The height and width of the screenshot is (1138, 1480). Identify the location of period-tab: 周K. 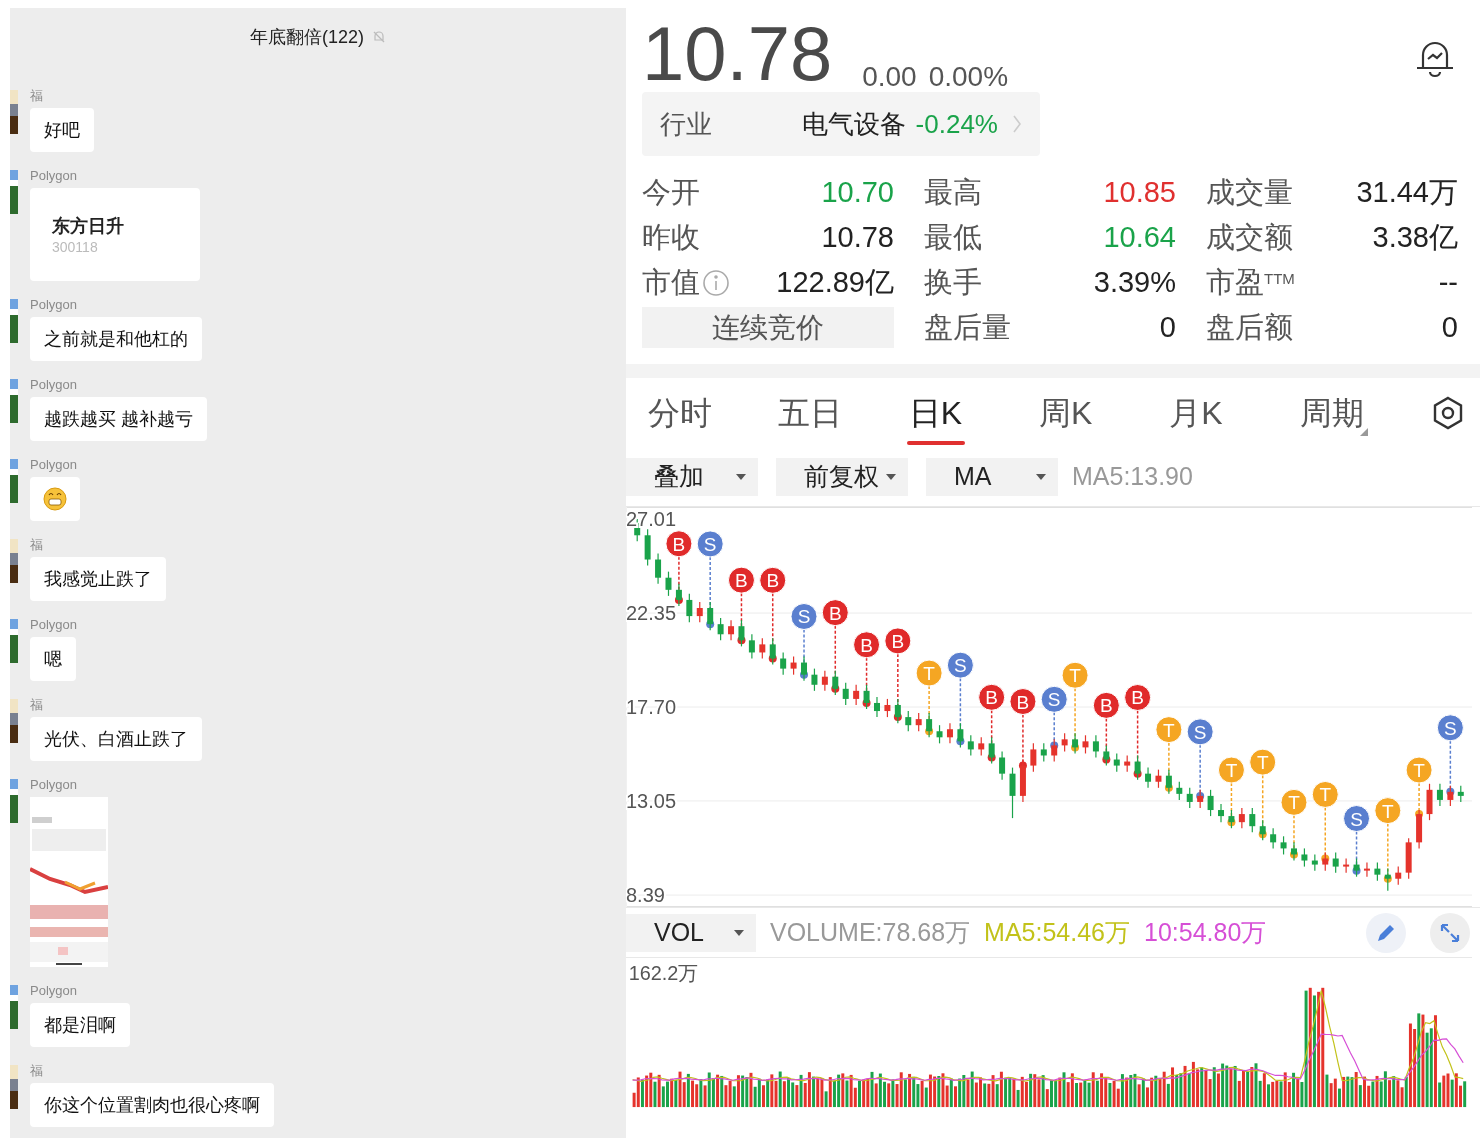
(1104, 413).